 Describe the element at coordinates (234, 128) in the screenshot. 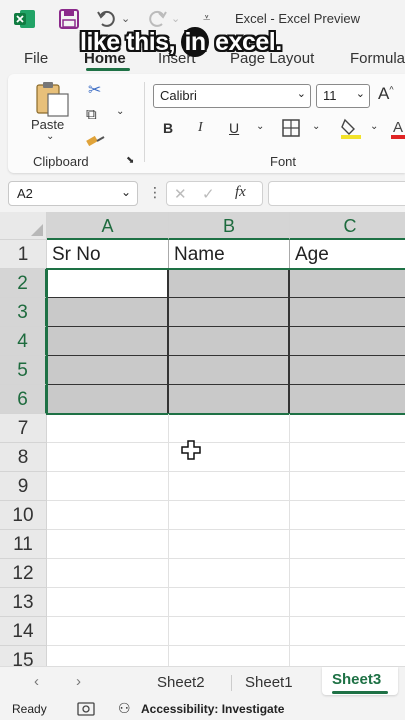

I see `underline-icon: U` at that location.